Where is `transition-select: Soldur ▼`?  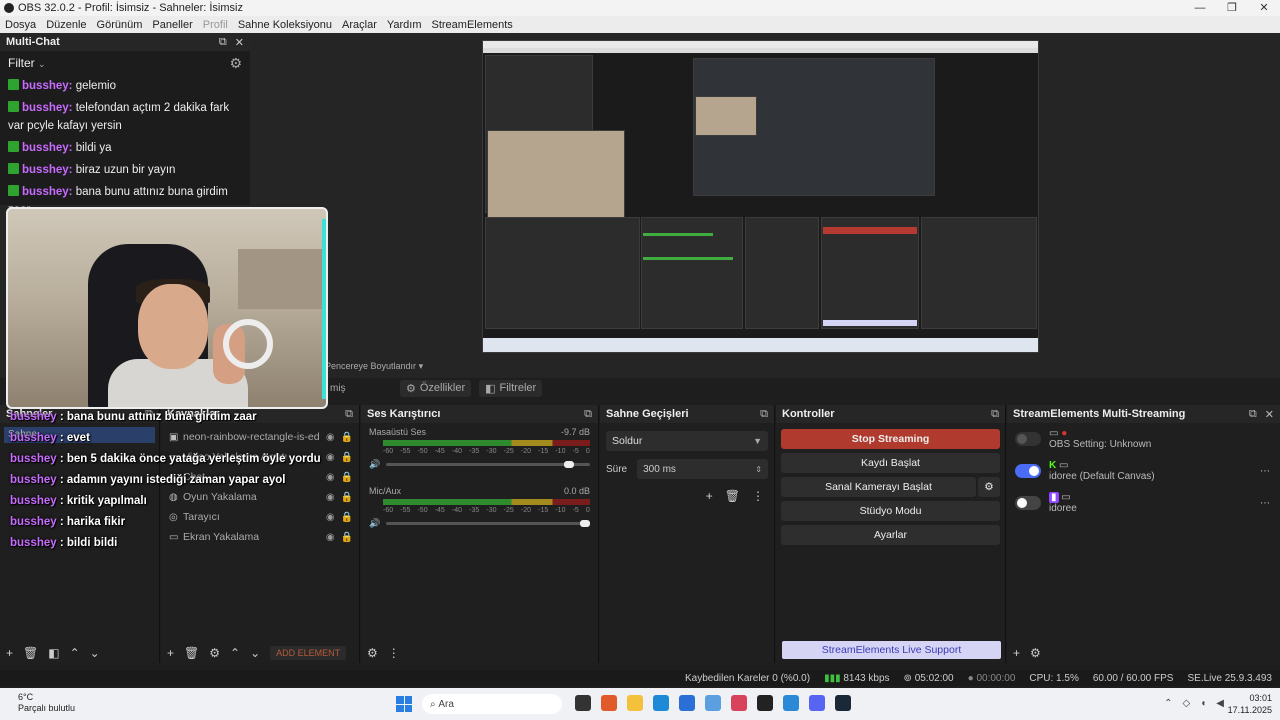 transition-select: Soldur ▼ is located at coordinates (687, 441).